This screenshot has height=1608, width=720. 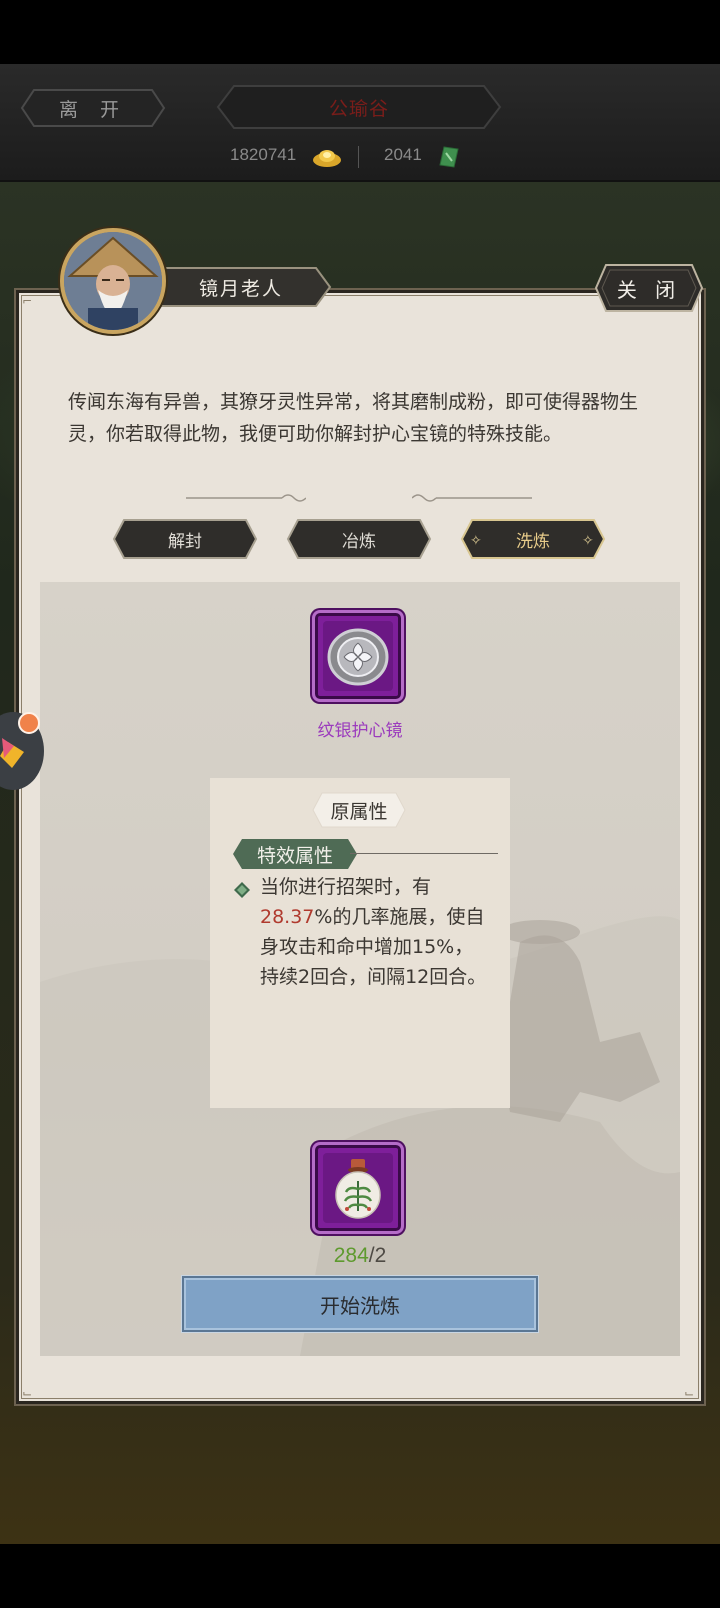 I want to click on start-refine-button: 开始洗炼, so click(x=360, y=1304).